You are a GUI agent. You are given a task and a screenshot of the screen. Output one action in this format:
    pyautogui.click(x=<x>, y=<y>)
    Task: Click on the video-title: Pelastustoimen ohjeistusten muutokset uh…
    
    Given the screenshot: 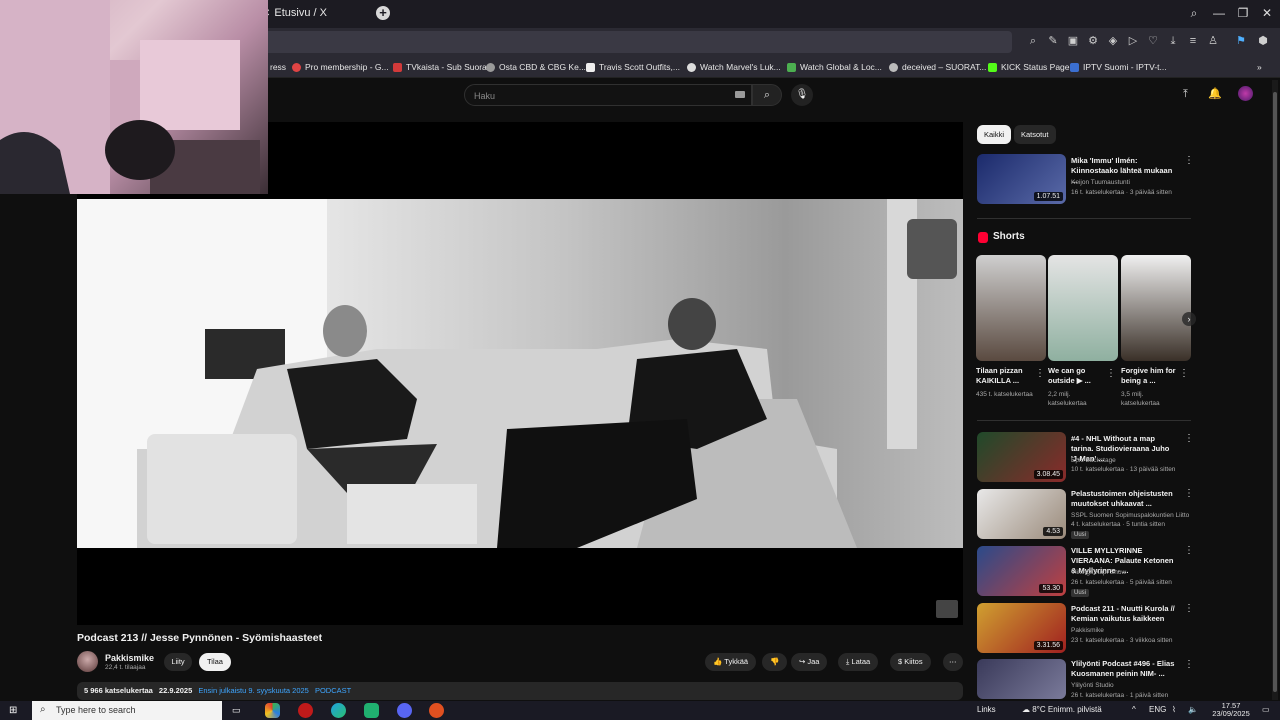 What is the action you would take?
    pyautogui.click(x=1125, y=499)
    